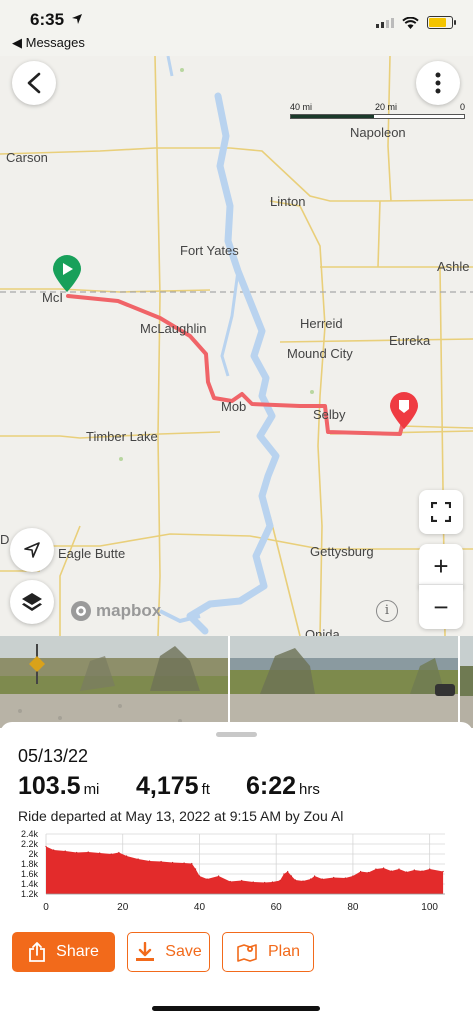 Image resolution: width=473 pixels, height=1023 pixels. I want to click on x-tick-label: 20, so click(123, 907).